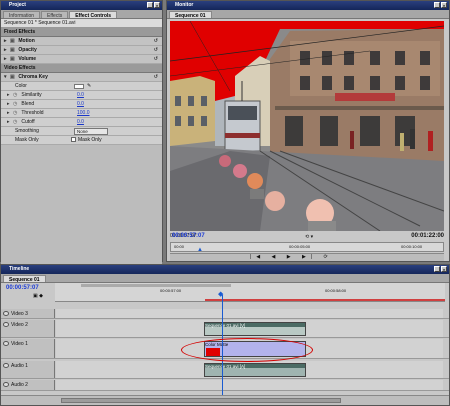 This screenshot has width=450, height=406. I want to click on work-area-bar, so click(325, 300).